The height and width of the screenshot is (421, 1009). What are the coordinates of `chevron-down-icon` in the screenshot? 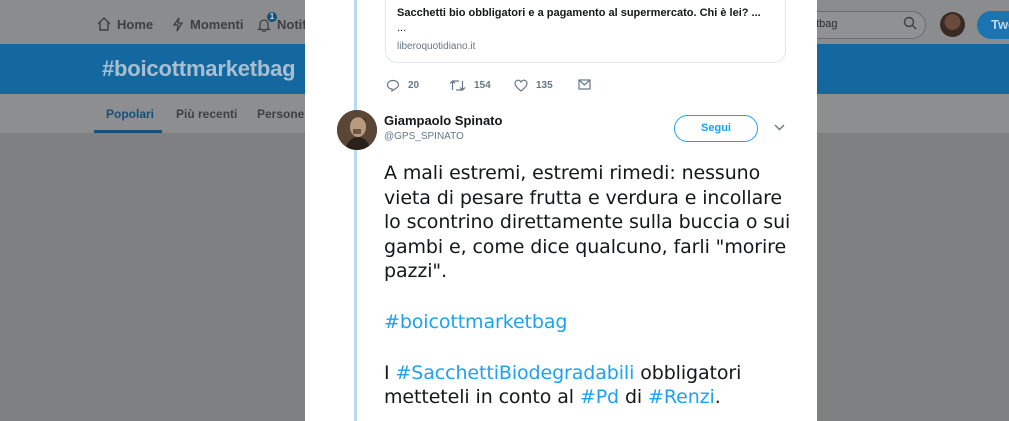 It's located at (779, 127).